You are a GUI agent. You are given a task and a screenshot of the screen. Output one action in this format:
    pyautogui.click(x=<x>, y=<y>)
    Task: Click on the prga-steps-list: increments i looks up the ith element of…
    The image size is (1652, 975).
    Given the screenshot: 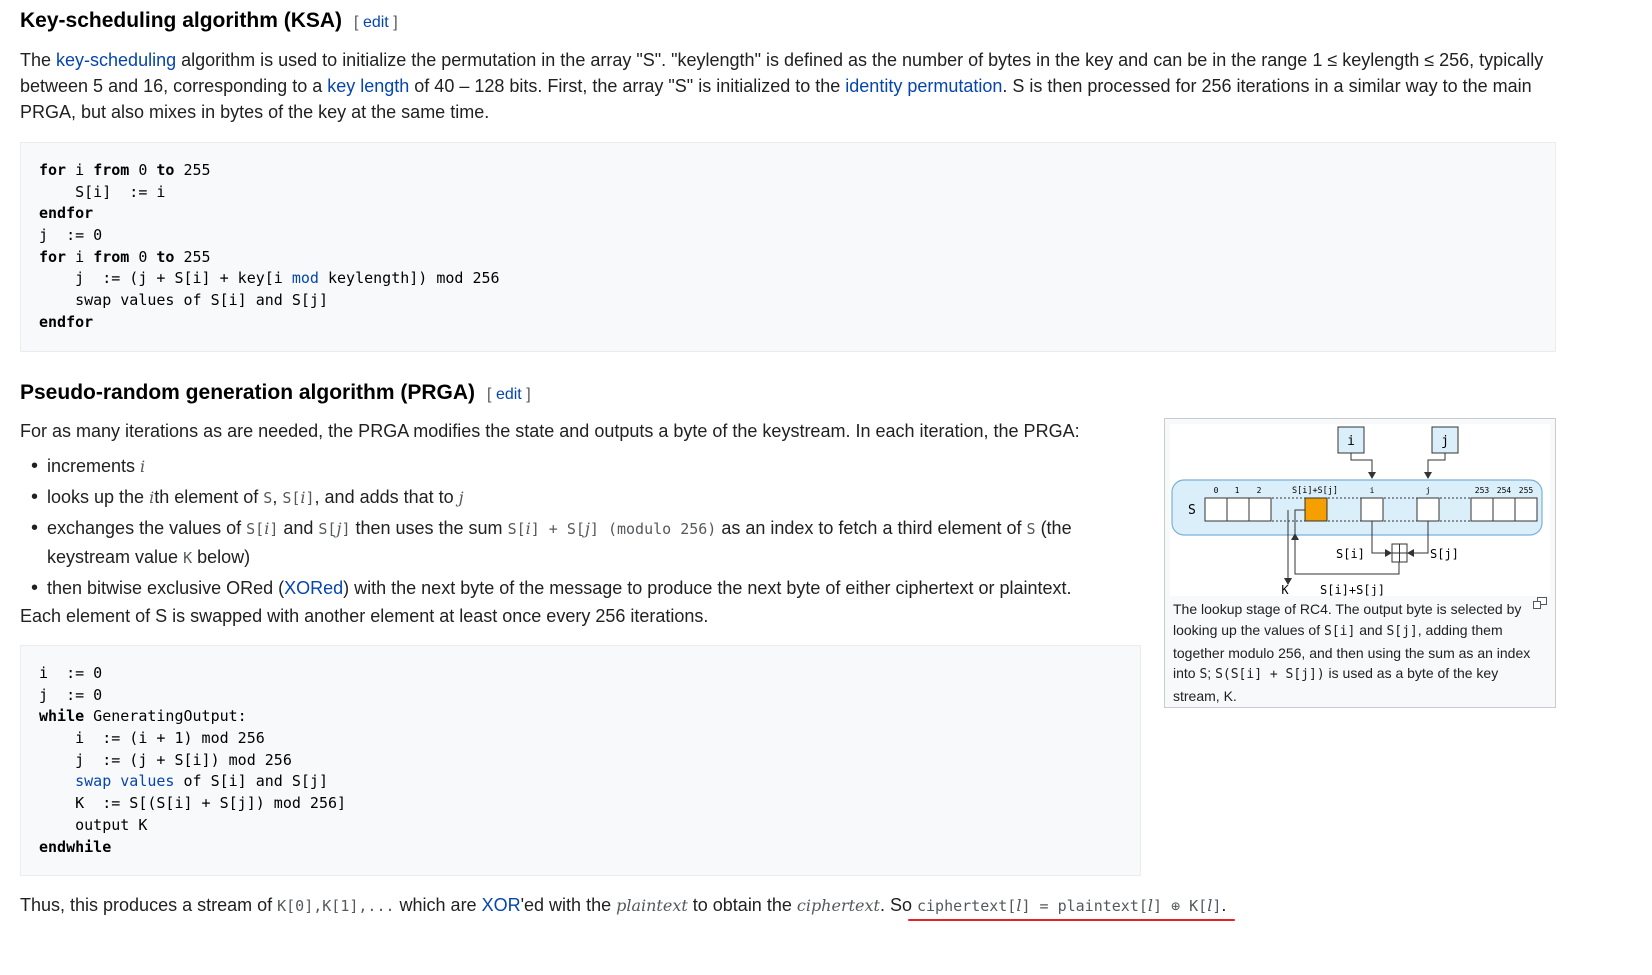 What is the action you would take?
    pyautogui.click(x=560, y=528)
    